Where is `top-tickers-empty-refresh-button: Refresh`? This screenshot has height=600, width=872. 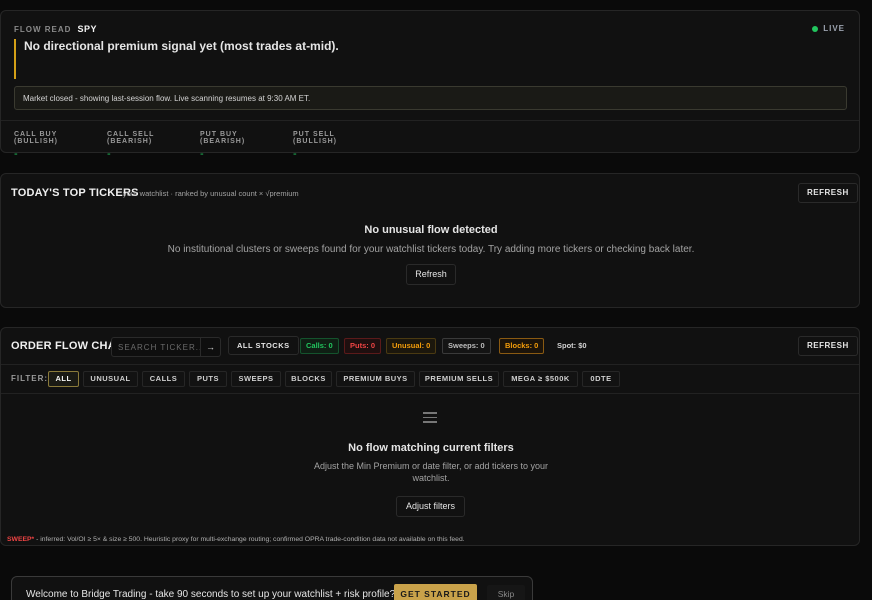
top-tickers-empty-refresh-button: Refresh is located at coordinates (431, 274).